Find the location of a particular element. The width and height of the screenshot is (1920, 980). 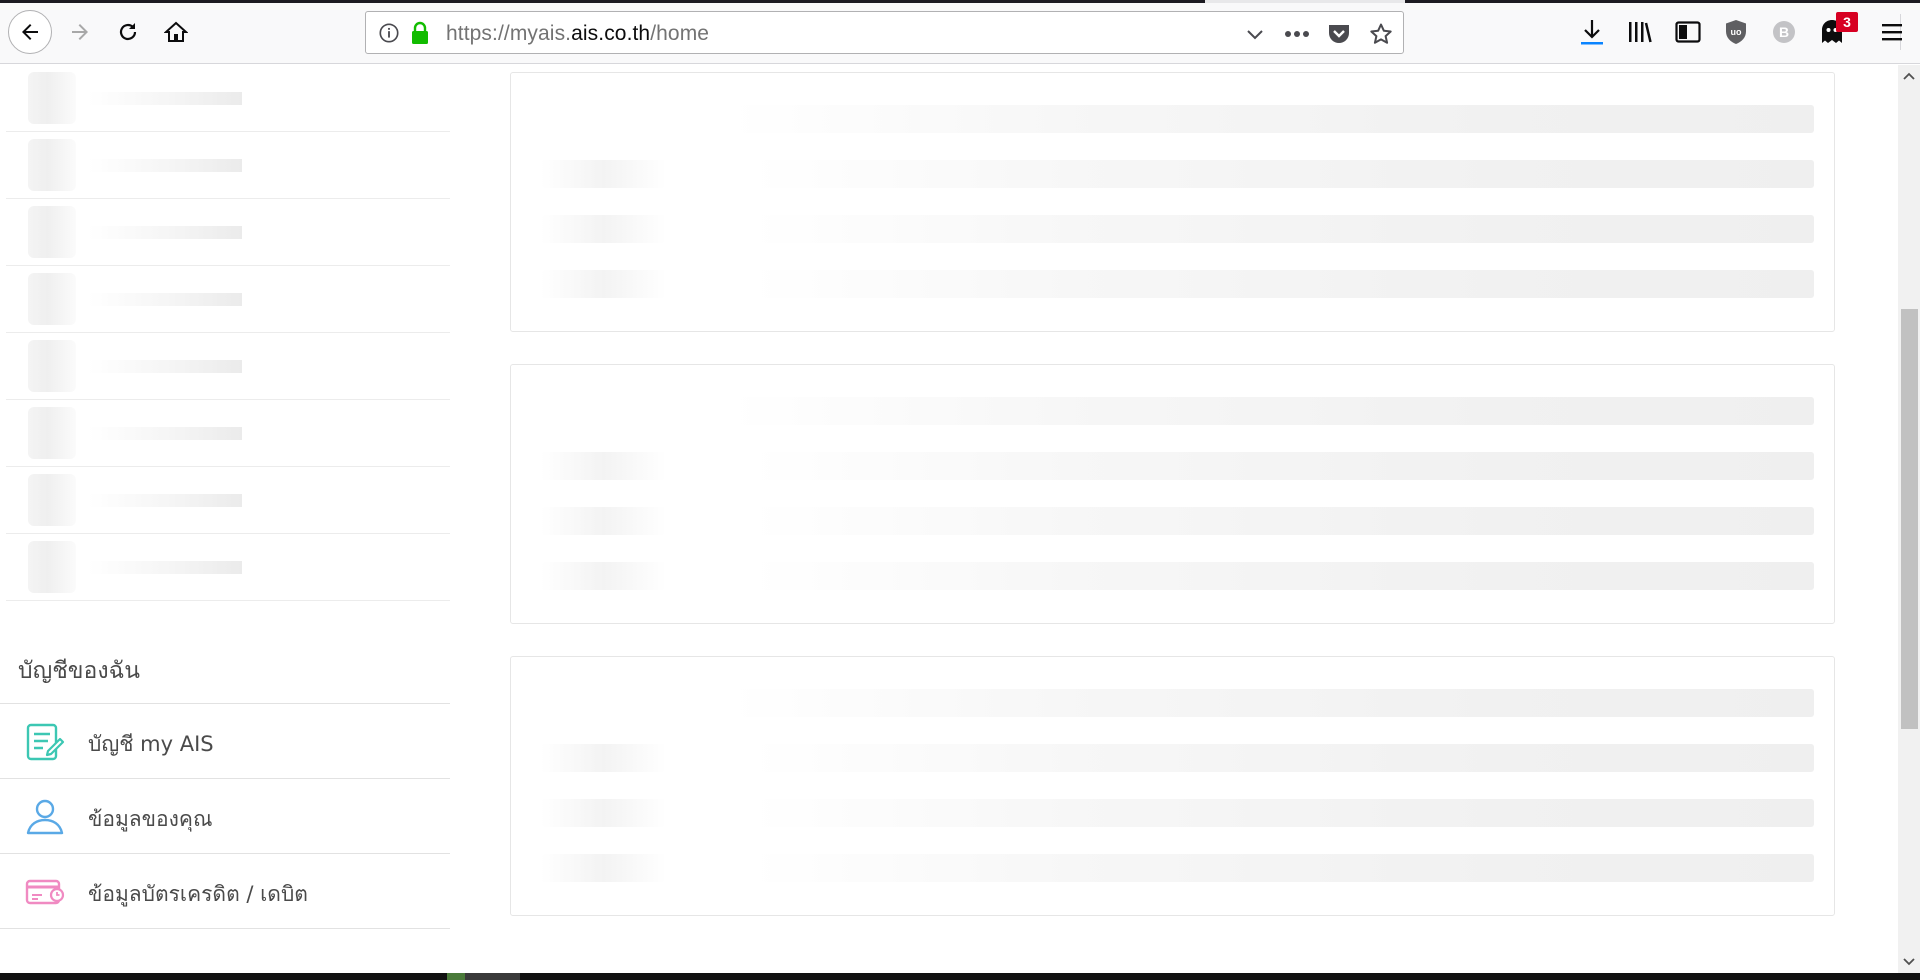

url-text: https://myais.ais.co.th/home is located at coordinates (577, 34).